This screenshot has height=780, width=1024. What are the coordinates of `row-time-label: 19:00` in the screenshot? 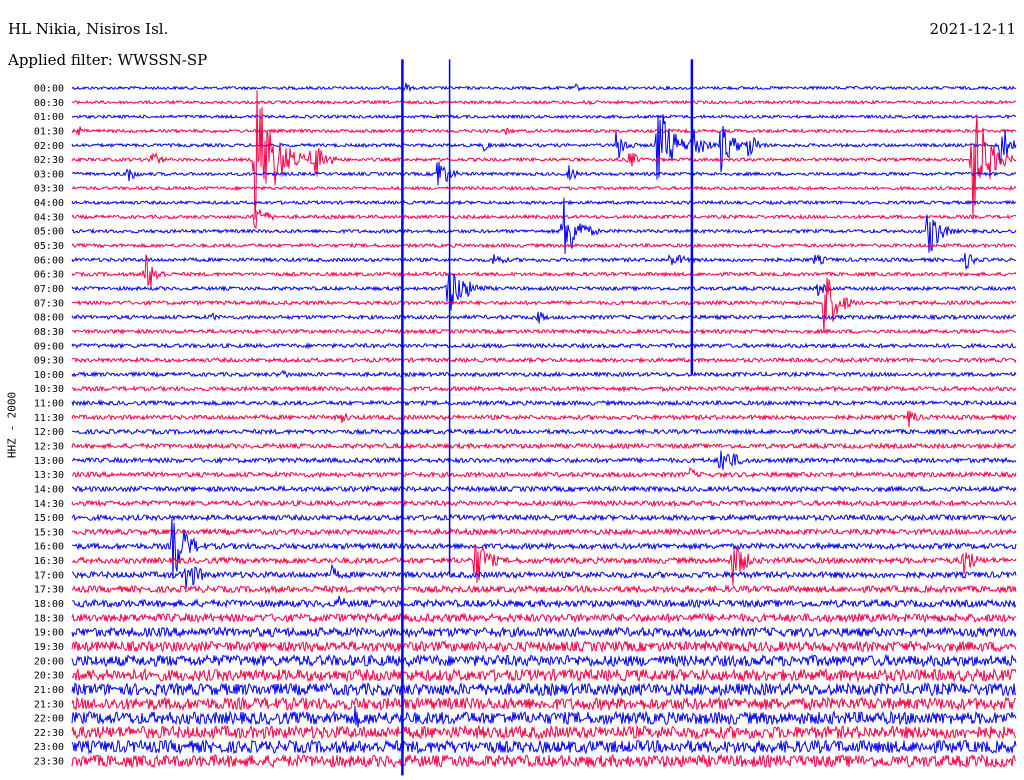 It's located at (49, 633).